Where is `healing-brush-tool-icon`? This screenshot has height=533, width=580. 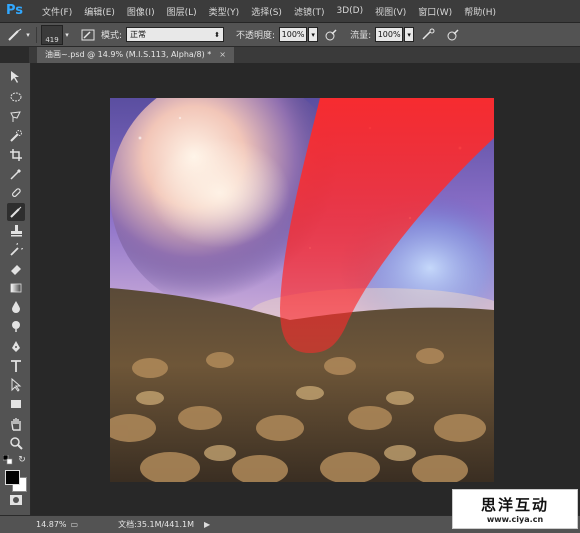
healing-brush-tool-icon is located at coordinates (16, 193).